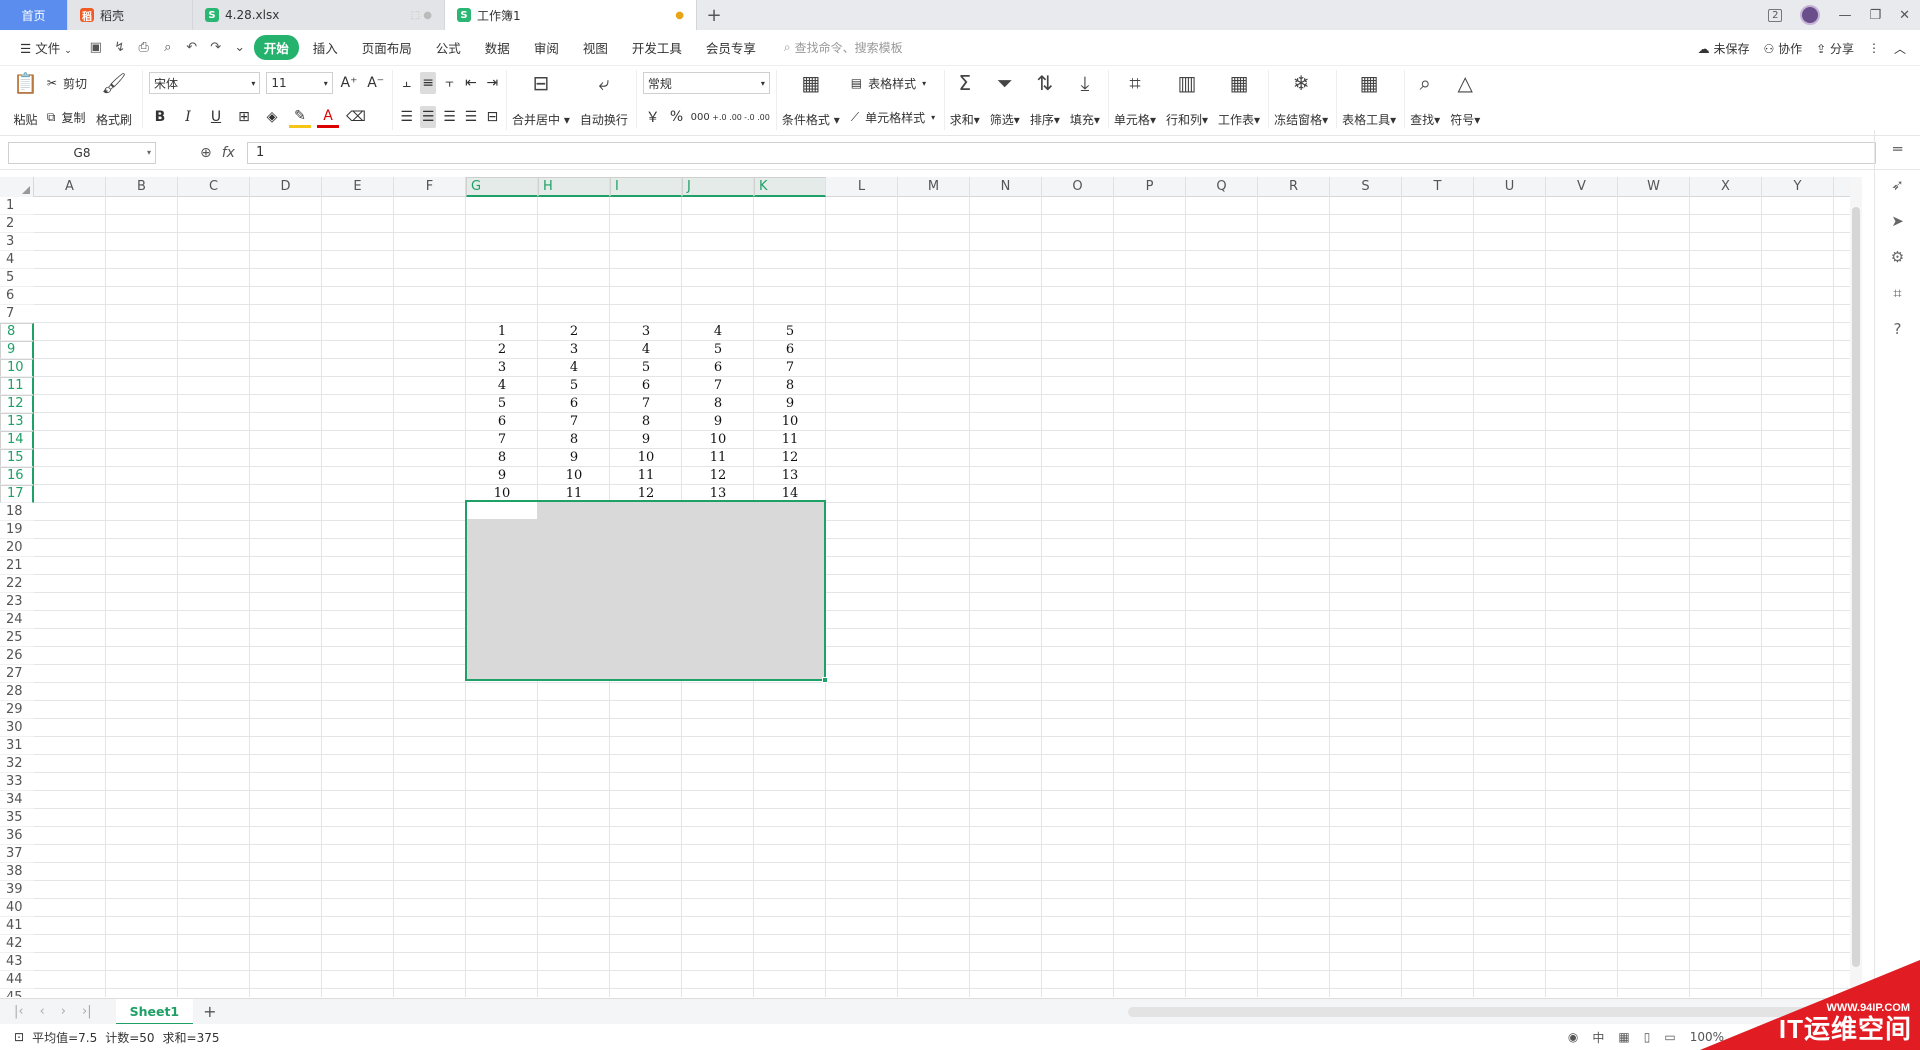  I want to click on cut-button: ✂ 剪切, so click(67, 83).